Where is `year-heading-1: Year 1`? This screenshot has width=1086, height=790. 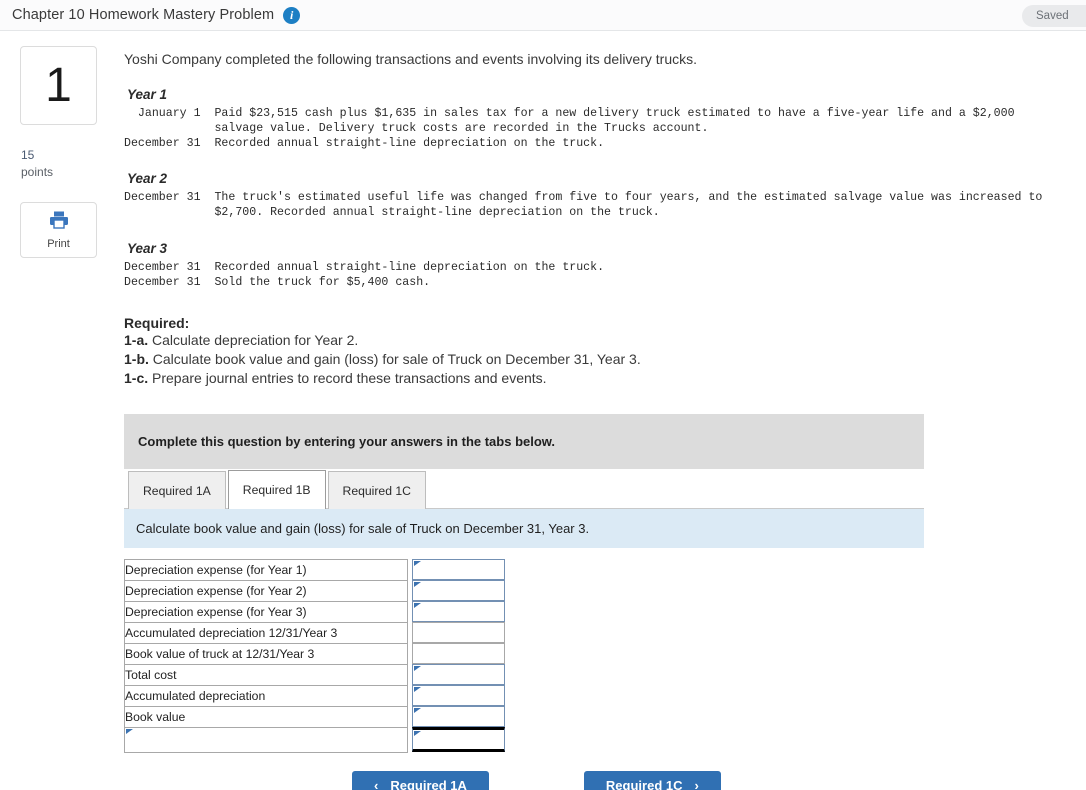 year-heading-1: Year 1 is located at coordinates (147, 94).